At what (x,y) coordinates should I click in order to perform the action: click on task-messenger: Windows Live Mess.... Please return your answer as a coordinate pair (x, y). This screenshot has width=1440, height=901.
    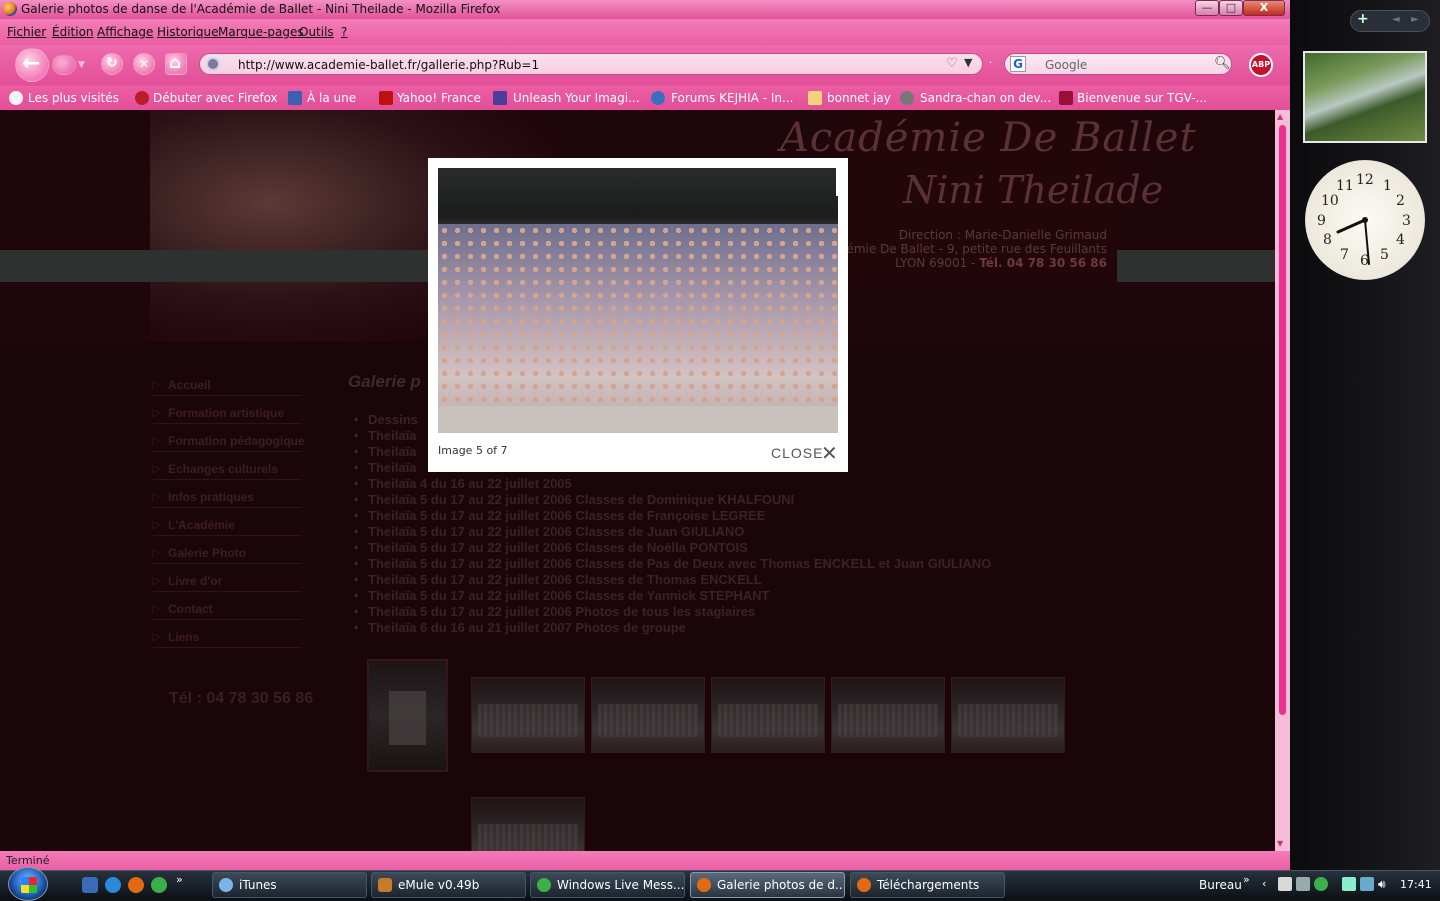
    Looking at the image, I should click on (607, 885).